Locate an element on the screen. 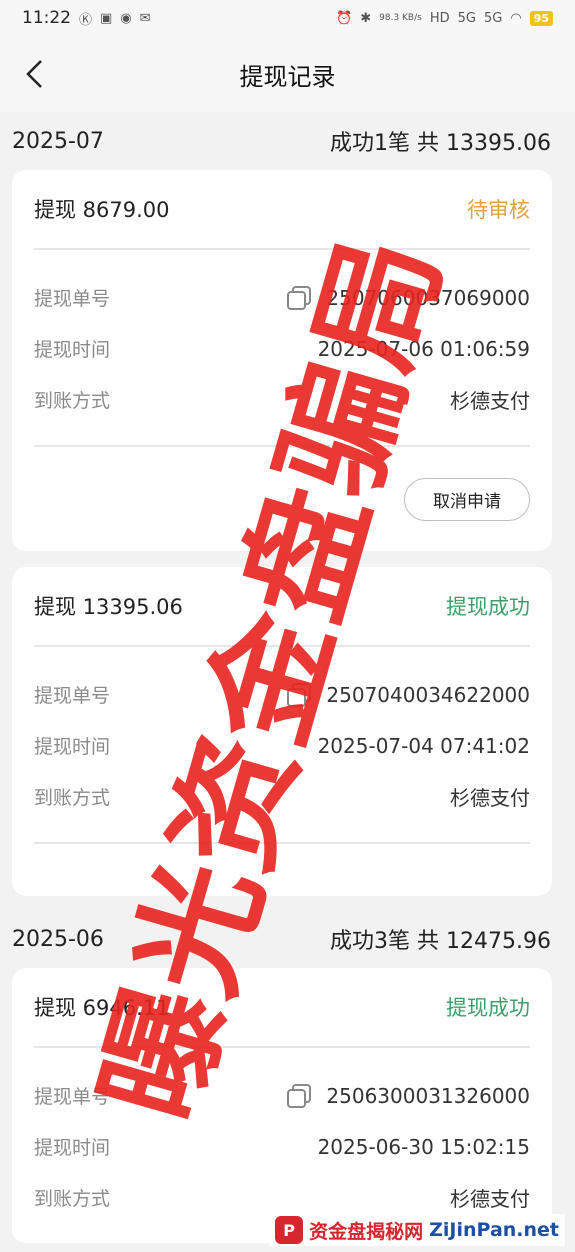 This screenshot has width=575, height=1252. order-number-value-wrap: 2506300031326000 is located at coordinates (408, 1096).